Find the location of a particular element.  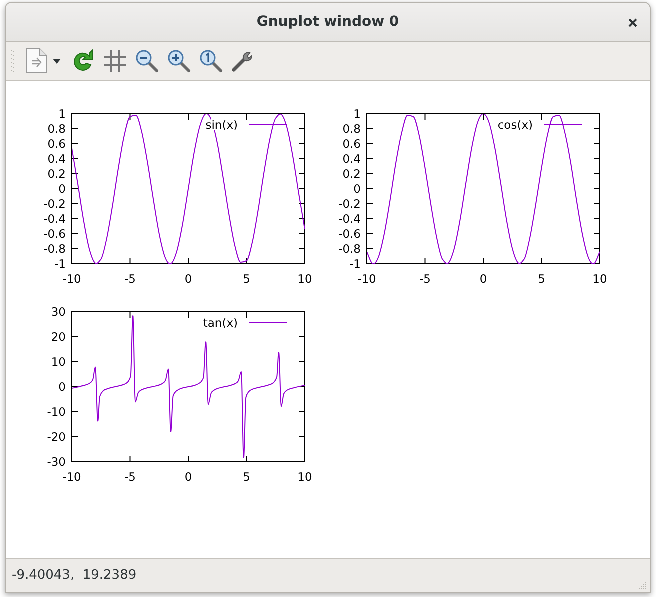

zoom-reset-icon is located at coordinates (211, 61).